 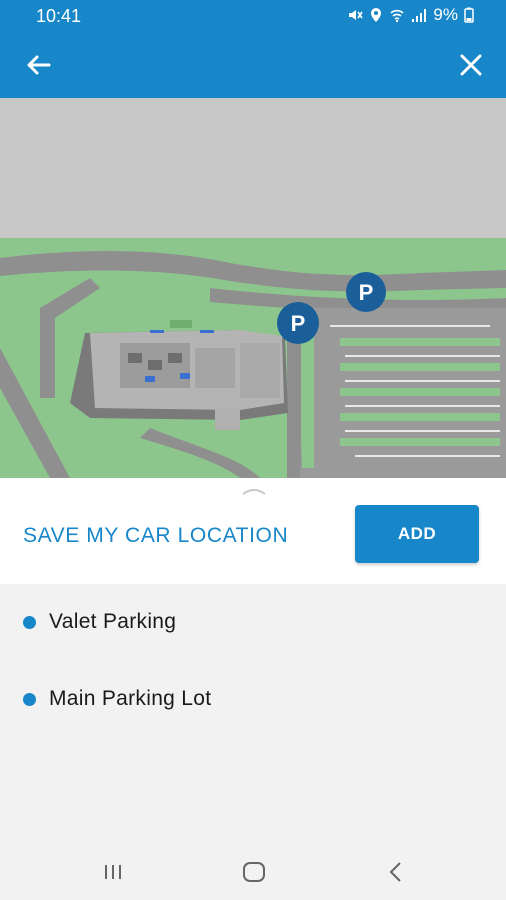 What do you see at coordinates (253, 699) in the screenshot?
I see `list-item: Main Parking Lot` at bounding box center [253, 699].